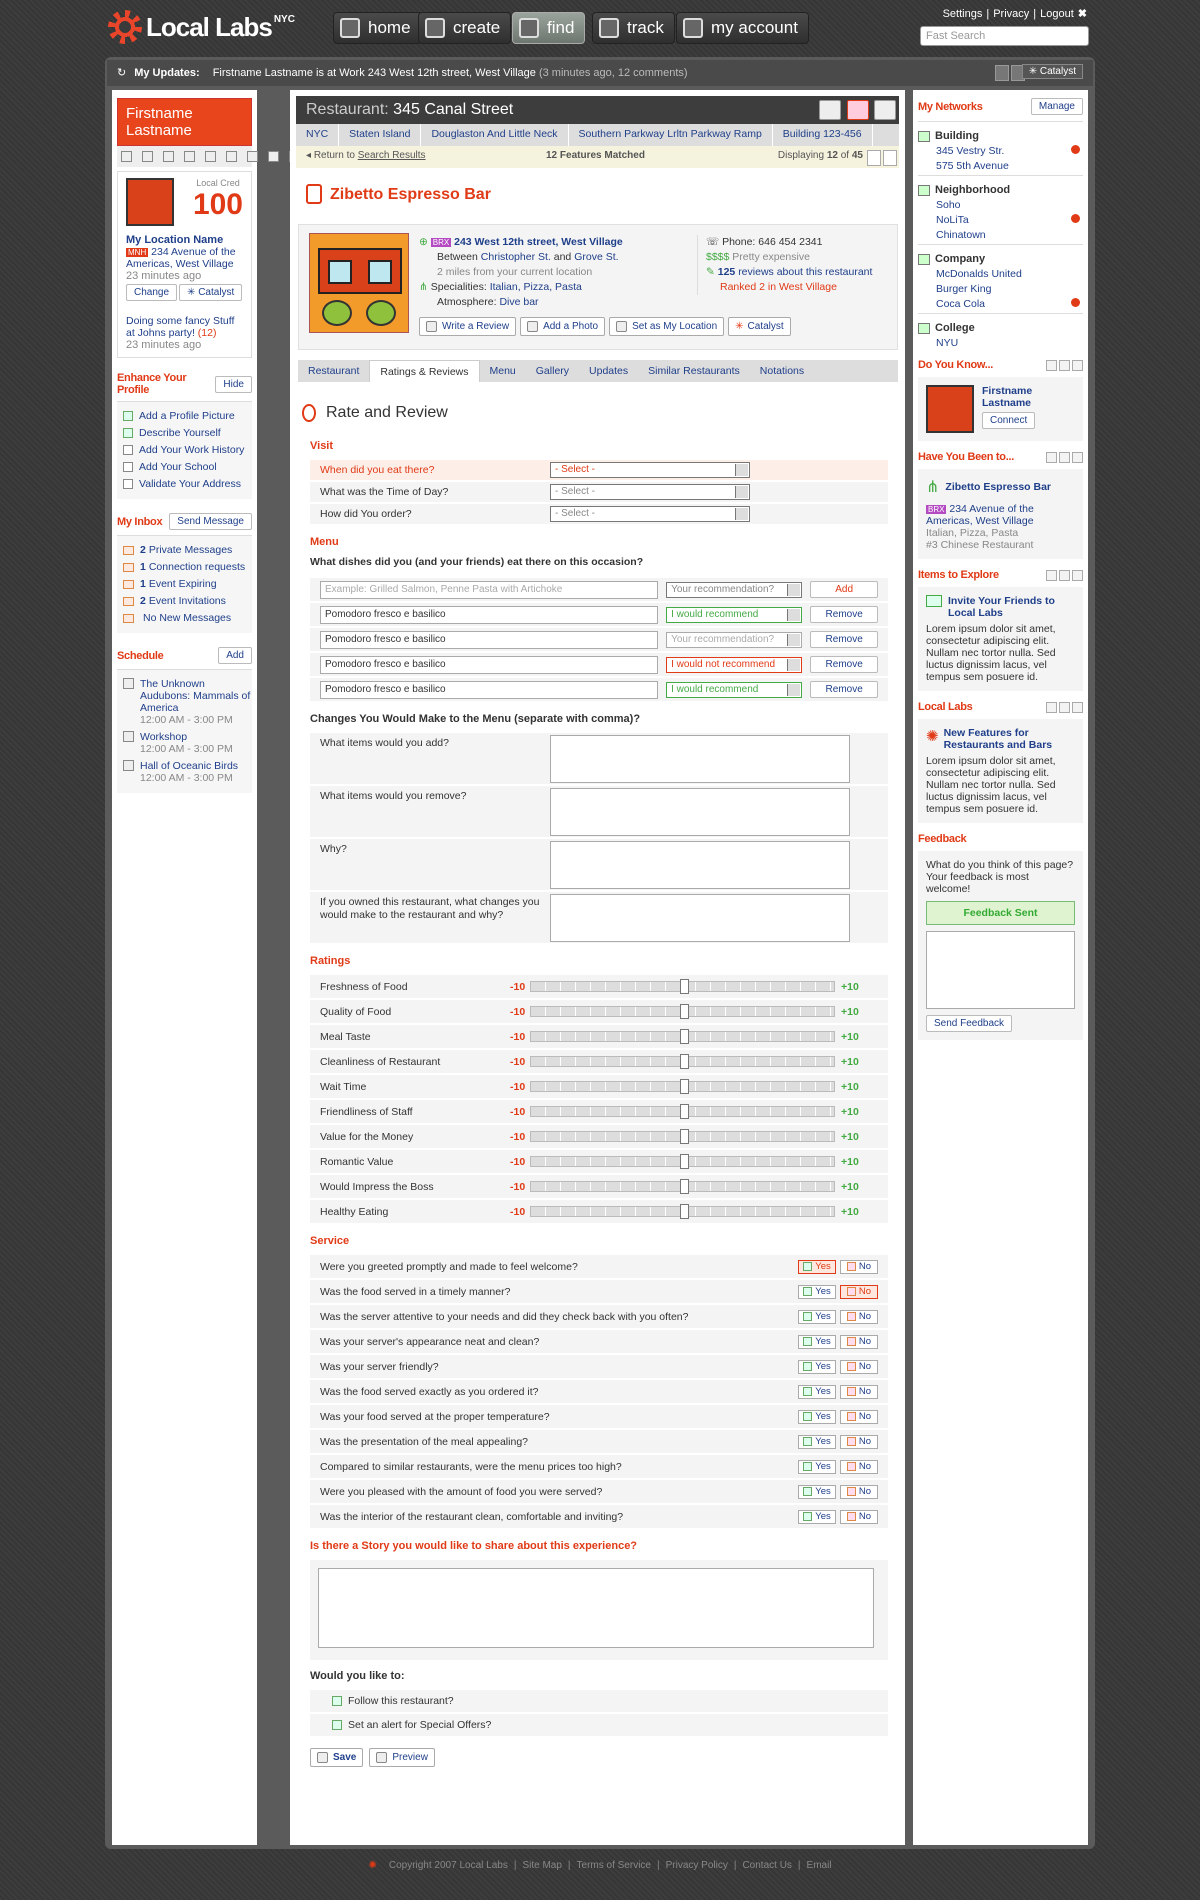 Image resolution: width=1200 pixels, height=1900 pixels. Describe the element at coordinates (667, 326) in the screenshot. I see `set-location-button: Set as My Location` at that location.